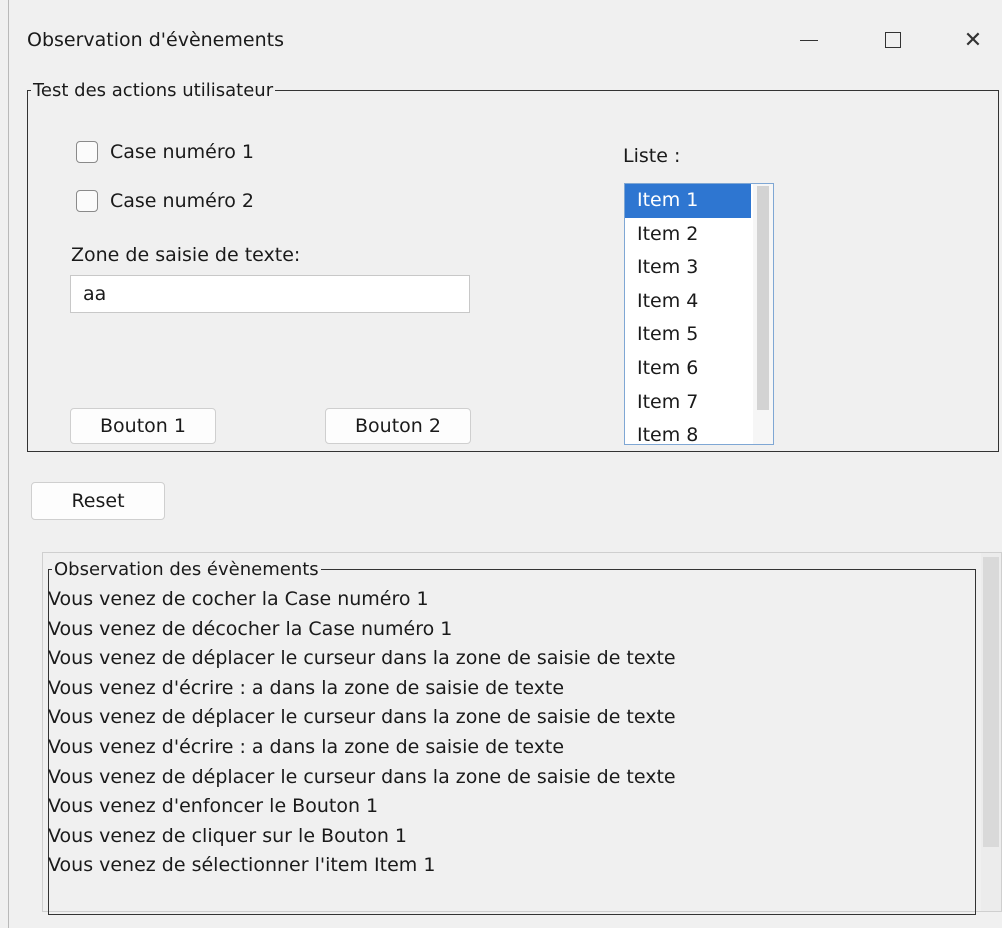 The image size is (1002, 928). What do you see at coordinates (182, 152) in the screenshot?
I see `checkbox-label: Case numéro 1` at bounding box center [182, 152].